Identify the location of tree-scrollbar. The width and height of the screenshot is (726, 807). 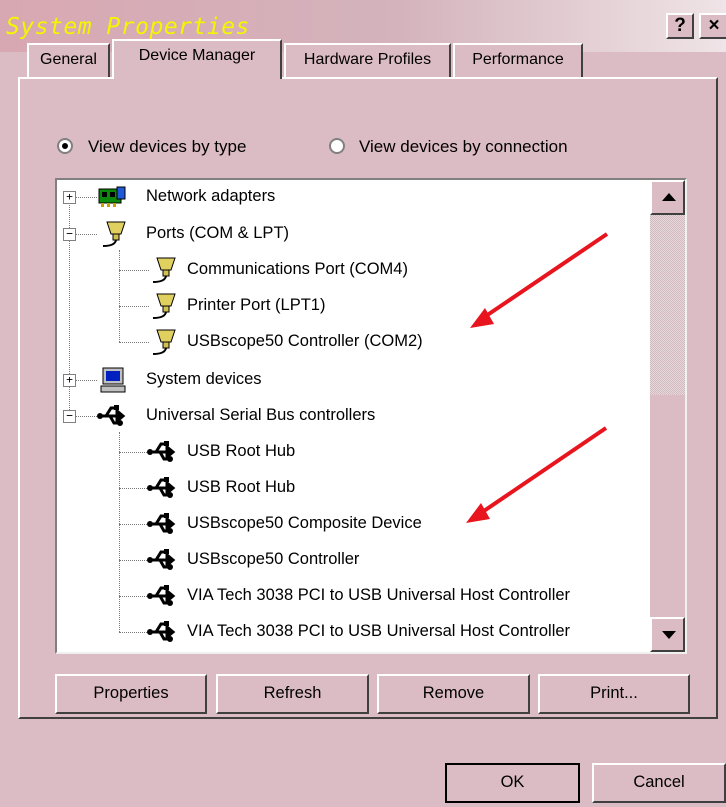
(667, 416).